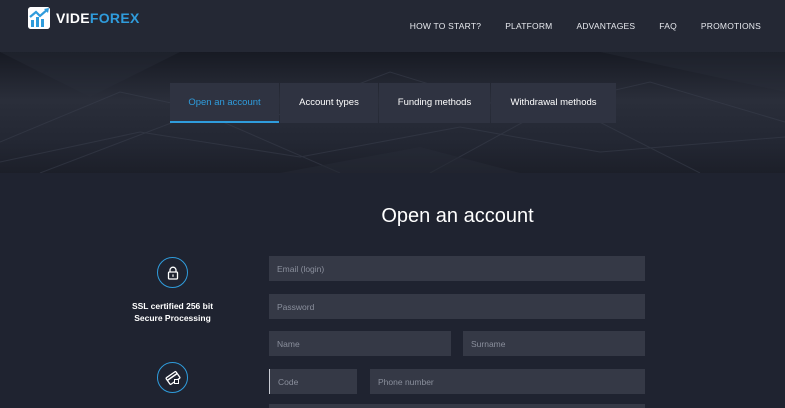 The image size is (785, 408). Describe the element at coordinates (668, 26) in the screenshot. I see `nav-faq: FAQ` at that location.